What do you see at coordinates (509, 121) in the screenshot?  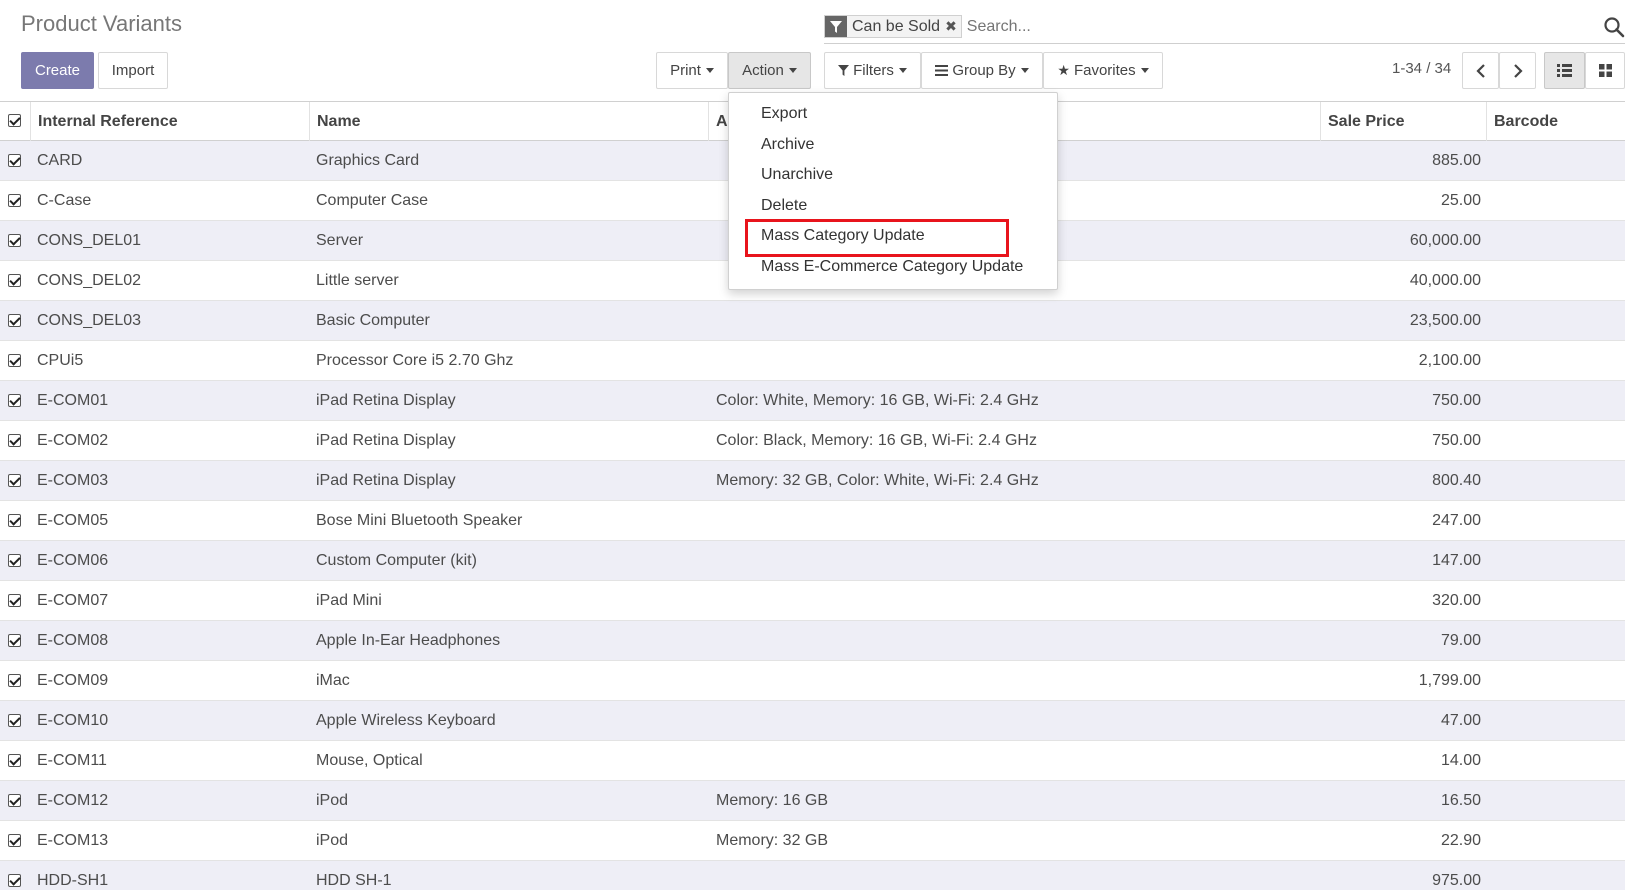 I see `column-header-name: Name` at bounding box center [509, 121].